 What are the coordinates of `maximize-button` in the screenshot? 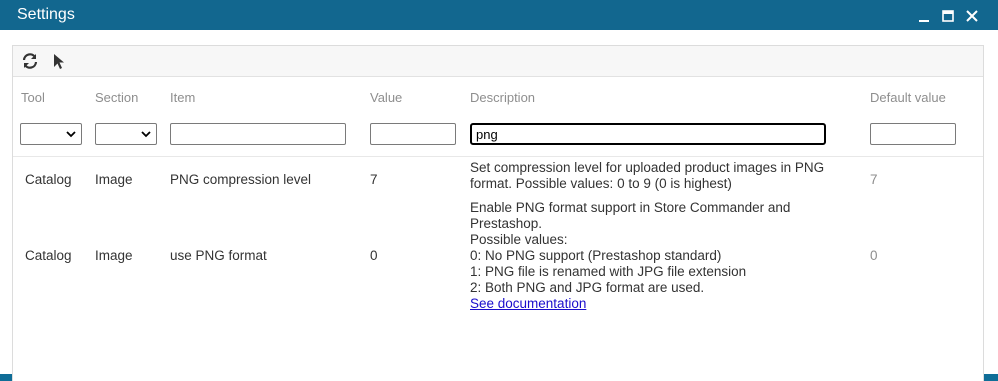 It's located at (948, 16).